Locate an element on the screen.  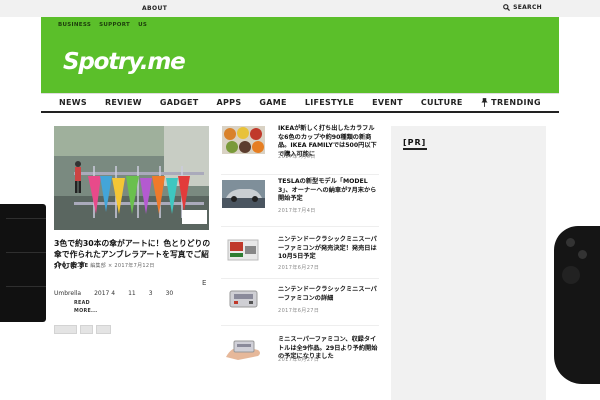
share-buttons is located at coordinates (82, 329).